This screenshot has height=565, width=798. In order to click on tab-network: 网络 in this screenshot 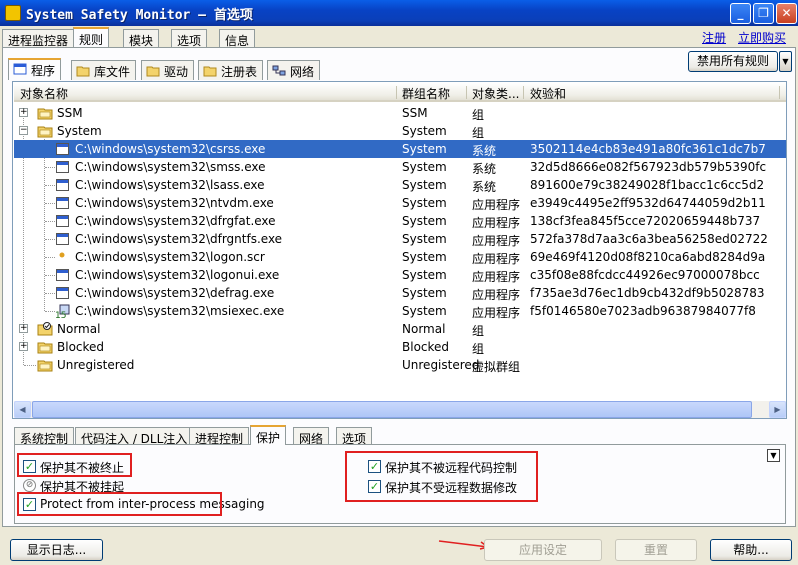, I will do `click(294, 70)`.